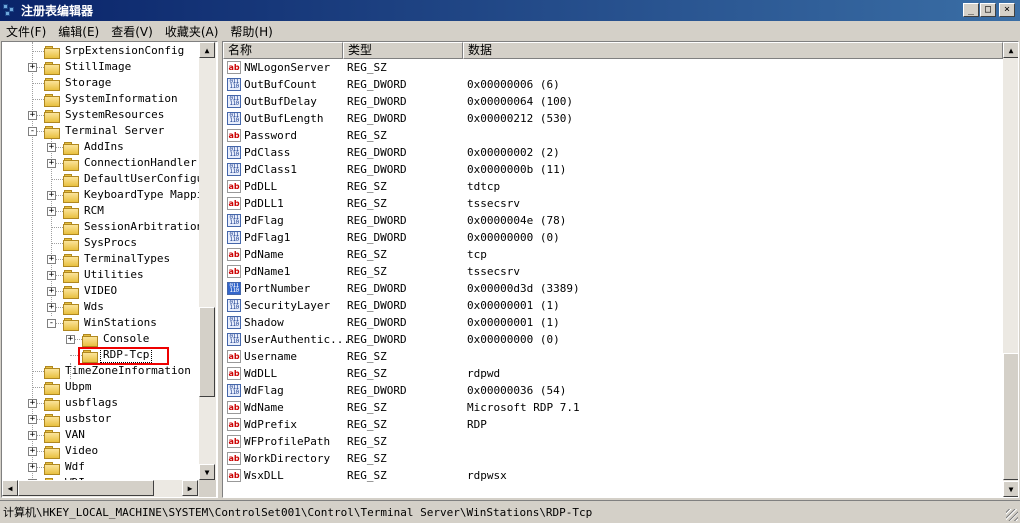 The image size is (1020, 523). What do you see at coordinates (88, 67) in the screenshot?
I see `tree-node: StillImage` at bounding box center [88, 67].